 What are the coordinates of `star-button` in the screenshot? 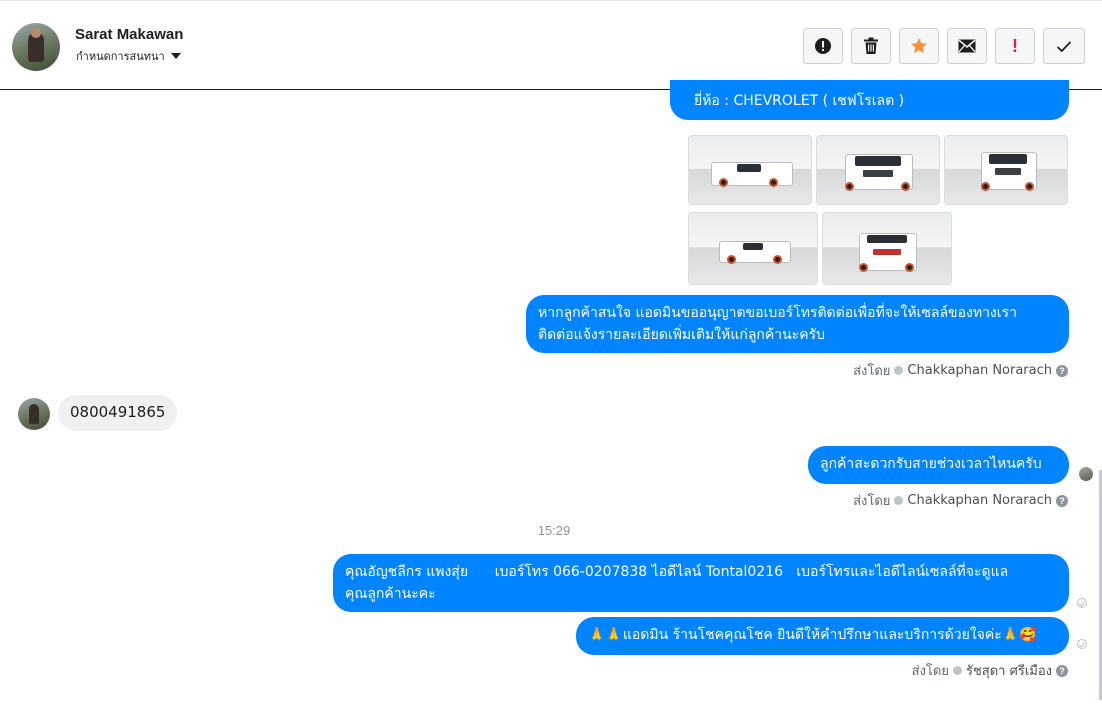 It's located at (919, 46).